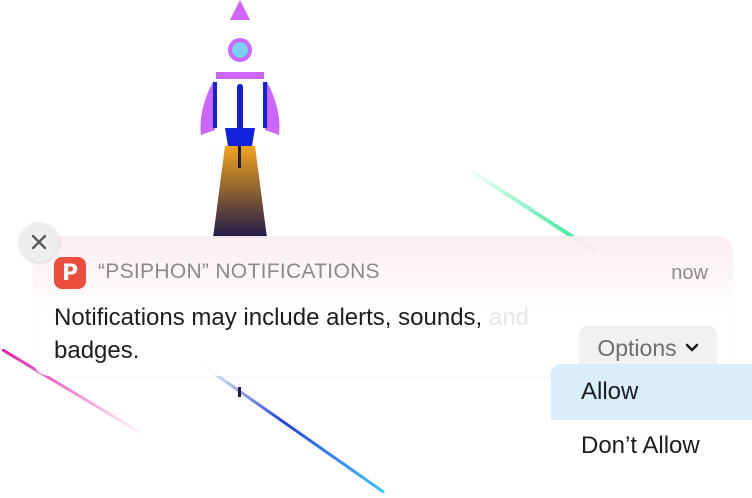 The height and width of the screenshot is (498, 752). I want to click on menu-item-dont-allow: Don’t Allow, so click(651, 446).